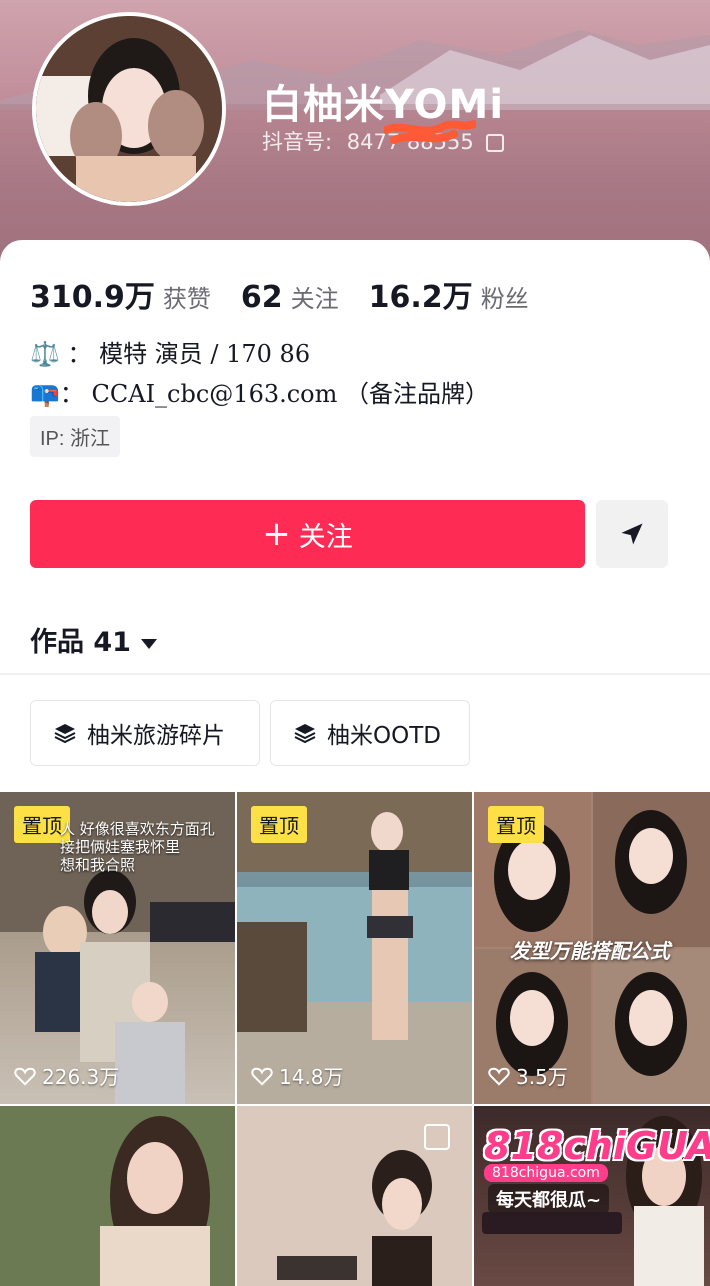  What do you see at coordinates (325, 537) in the screenshot?
I see `follow-button-label: 关注` at bounding box center [325, 537].